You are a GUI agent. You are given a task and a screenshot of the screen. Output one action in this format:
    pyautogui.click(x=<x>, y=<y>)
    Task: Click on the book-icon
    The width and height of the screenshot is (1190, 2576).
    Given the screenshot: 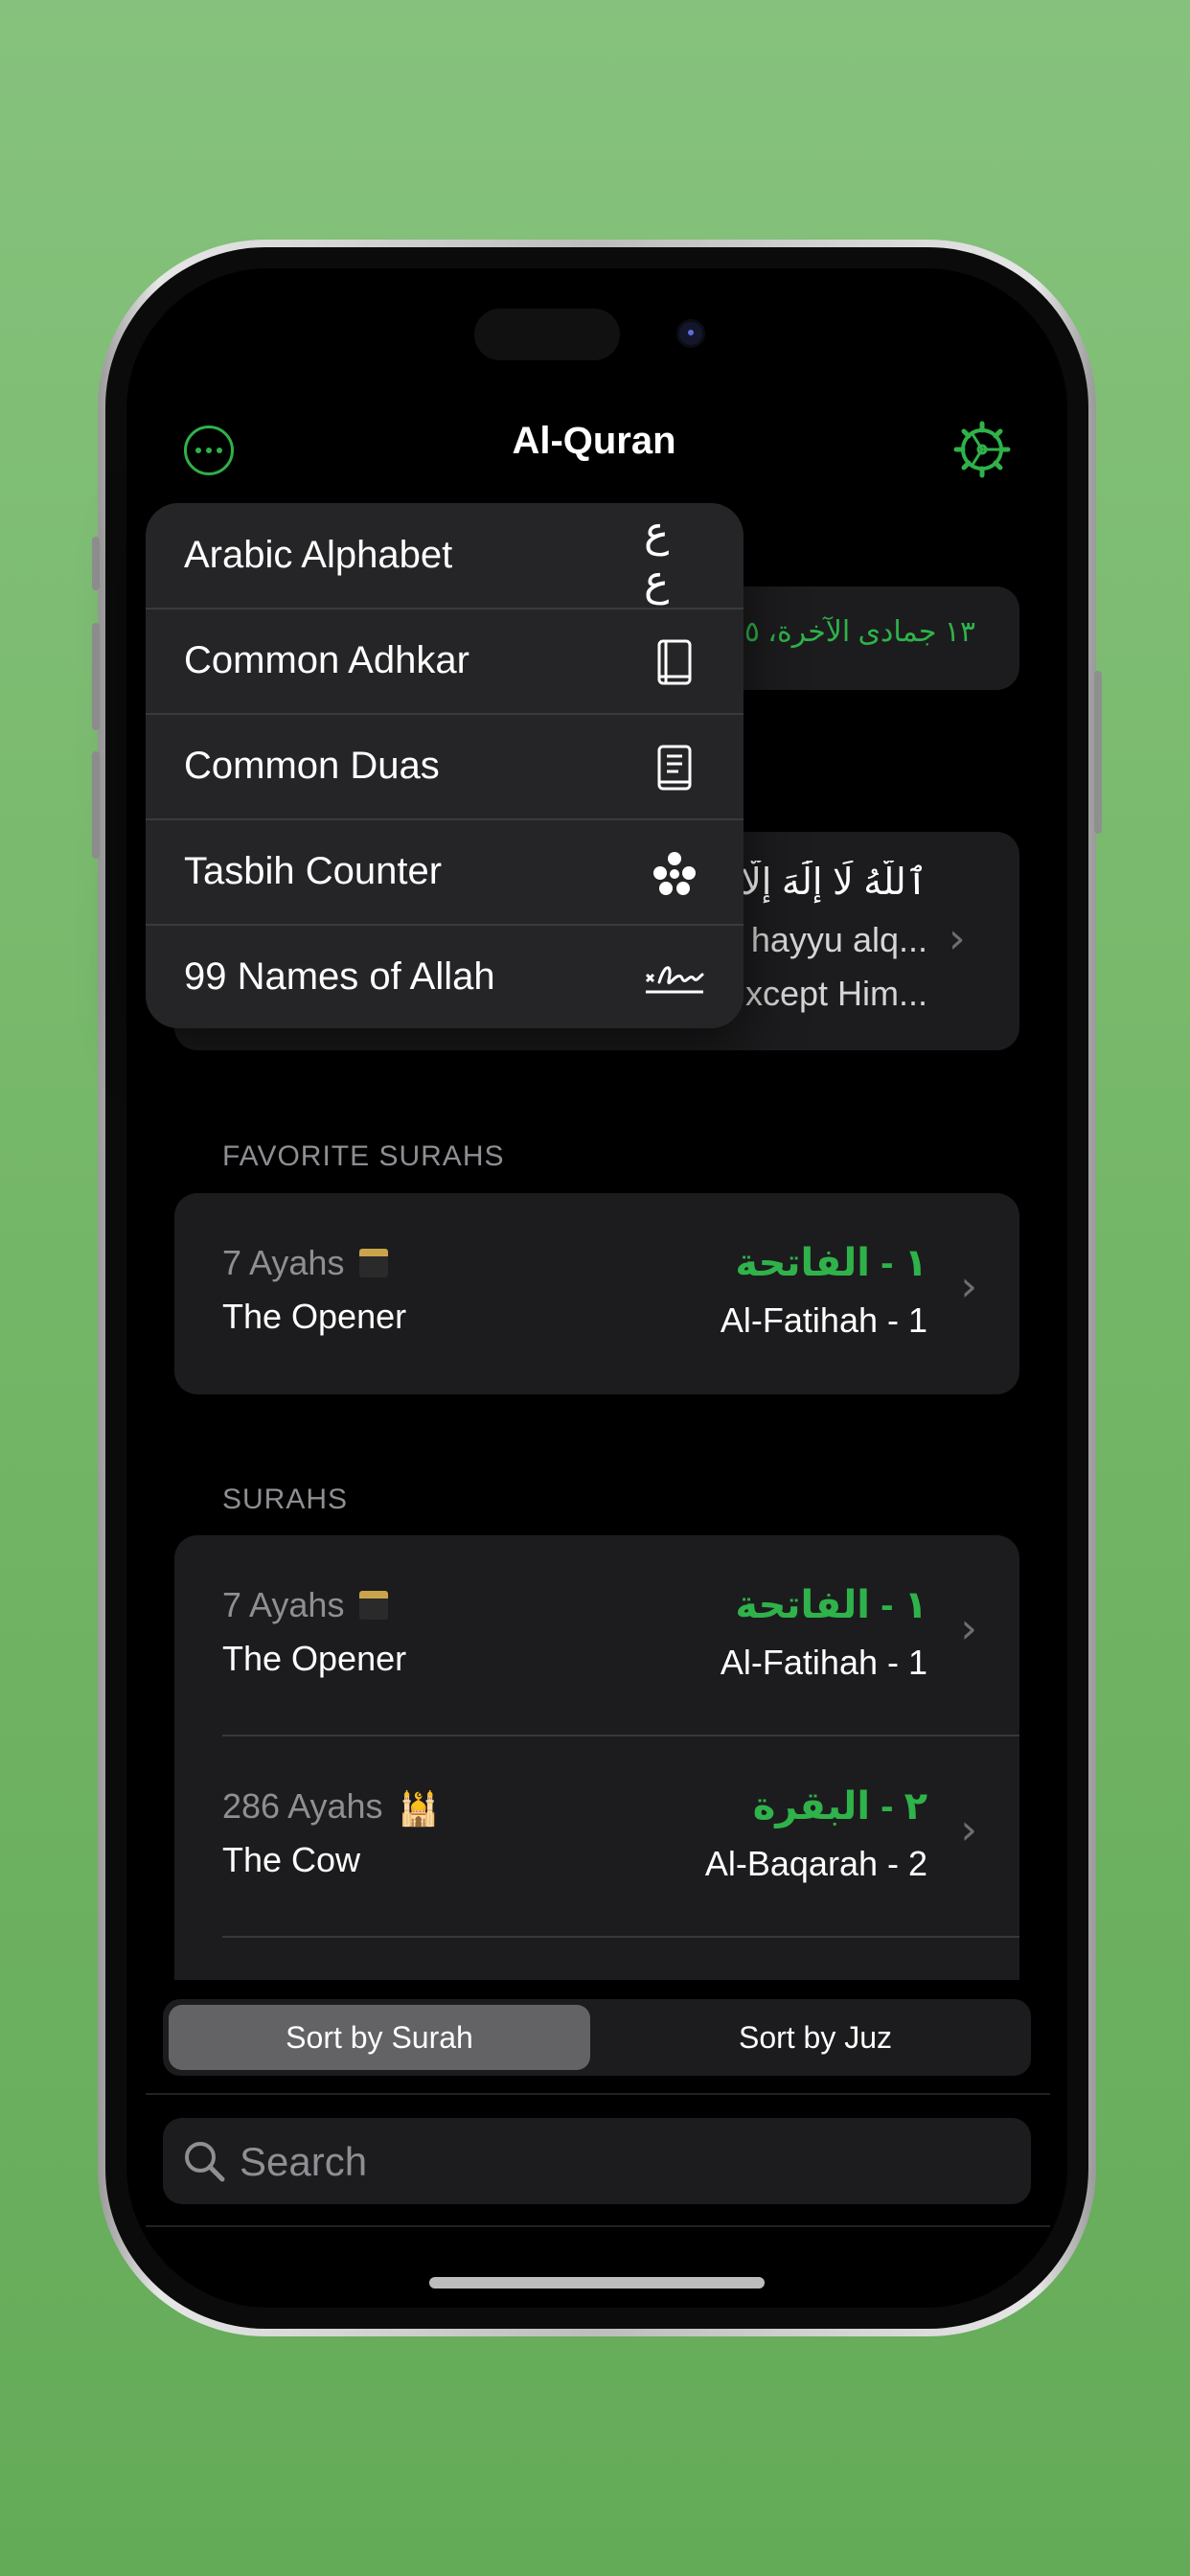 What is the action you would take?
    pyautogui.click(x=674, y=662)
    